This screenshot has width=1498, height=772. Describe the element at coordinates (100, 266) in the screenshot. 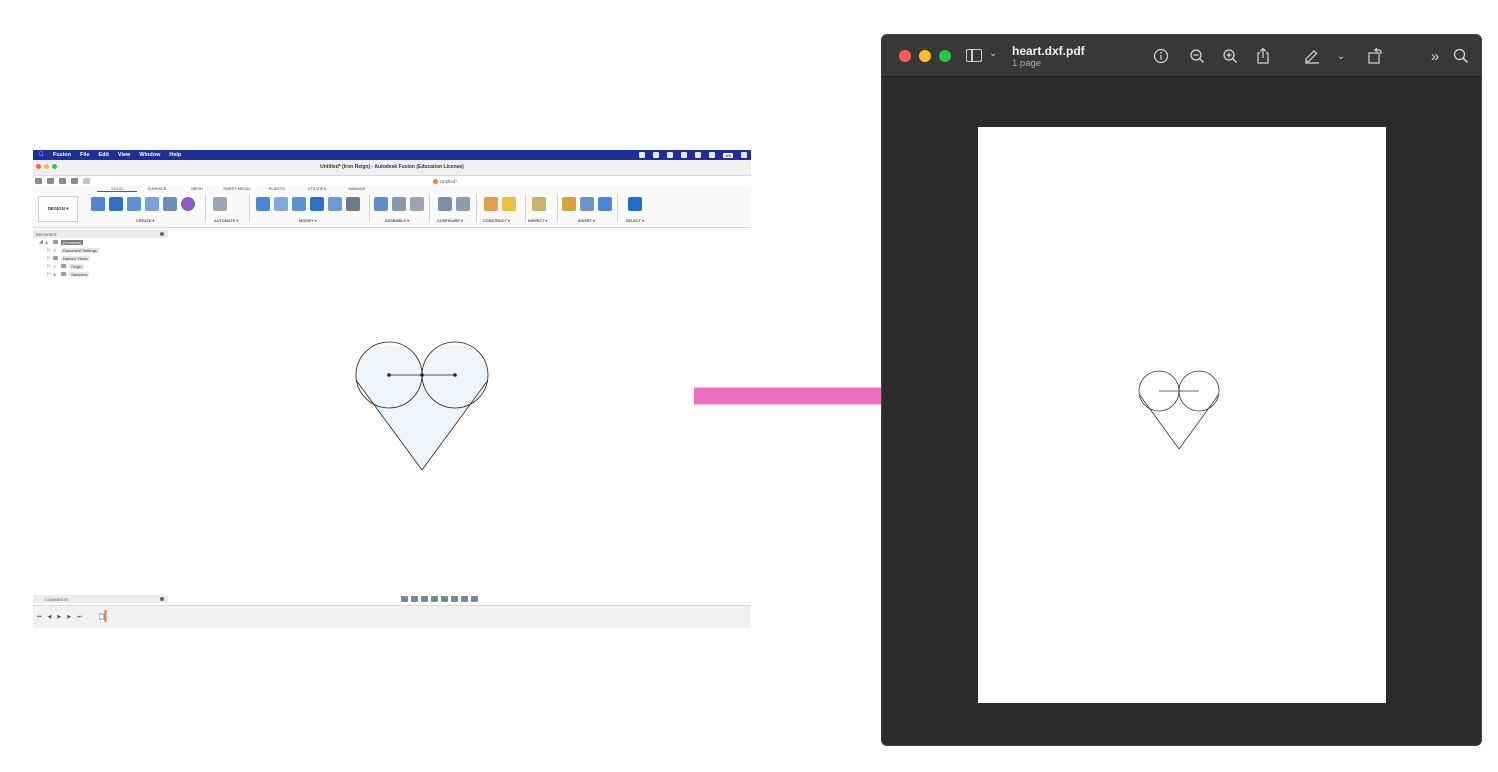

I see `browser-item-origin: ▷ ◉ Origin` at that location.